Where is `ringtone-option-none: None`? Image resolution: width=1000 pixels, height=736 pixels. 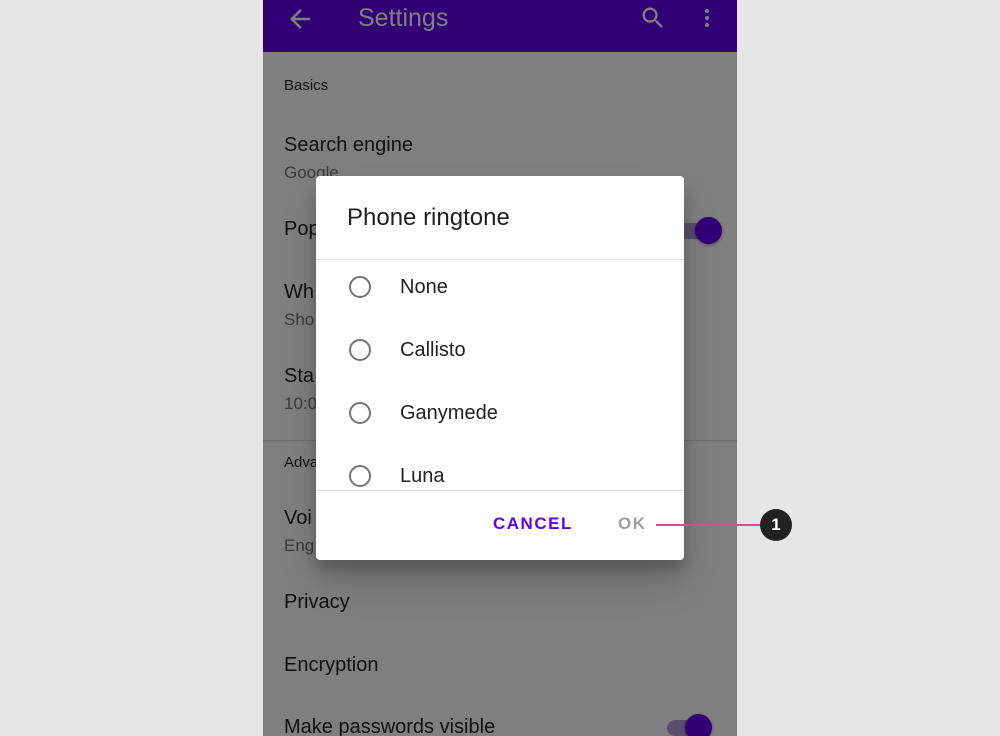
ringtone-option-none: None is located at coordinates (500, 303).